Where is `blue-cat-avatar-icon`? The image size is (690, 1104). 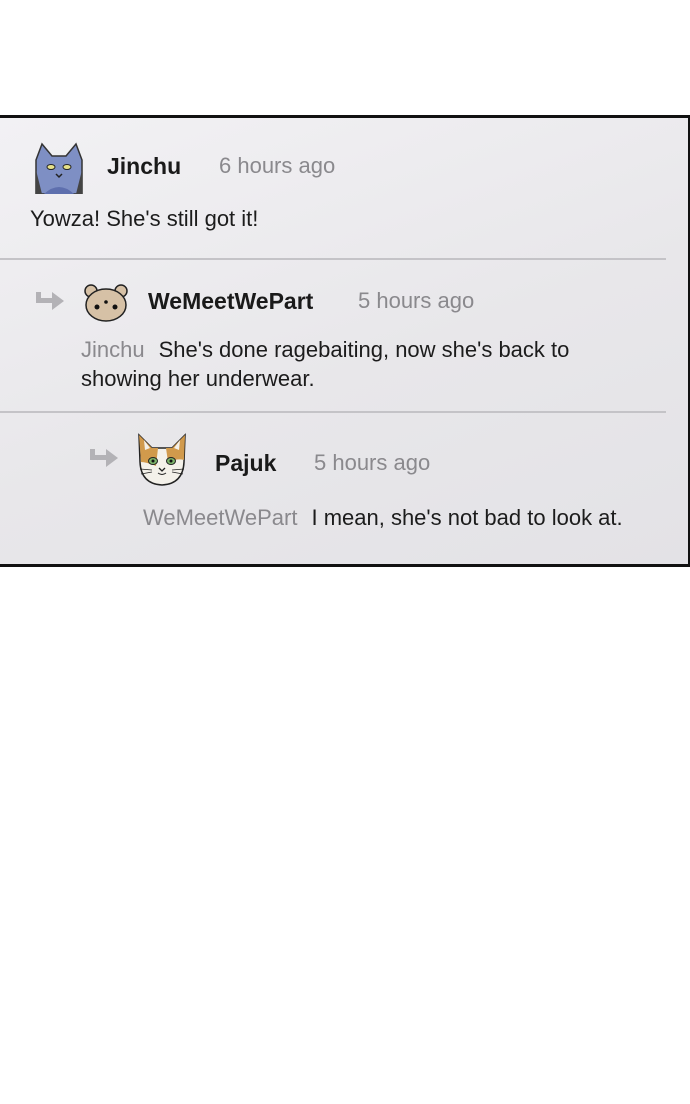 blue-cat-avatar-icon is located at coordinates (59, 167).